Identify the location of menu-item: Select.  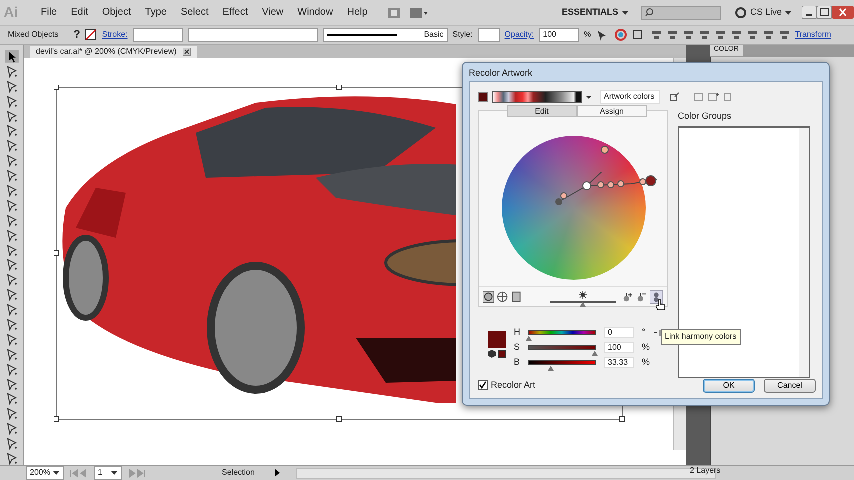
(195, 12).